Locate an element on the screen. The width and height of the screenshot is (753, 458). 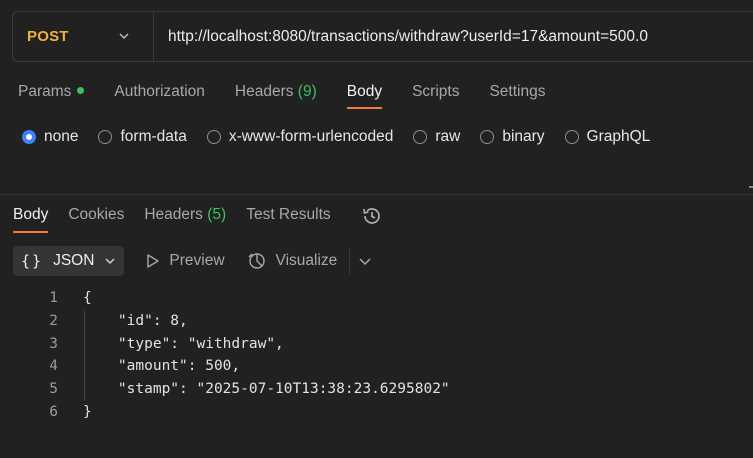
tab-params: Params is located at coordinates (51, 96).